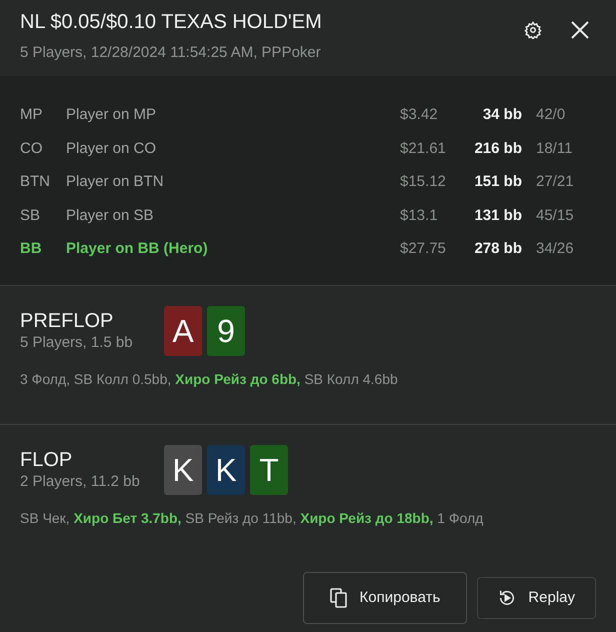  I want to click on street-name: FLOP, so click(47, 460).